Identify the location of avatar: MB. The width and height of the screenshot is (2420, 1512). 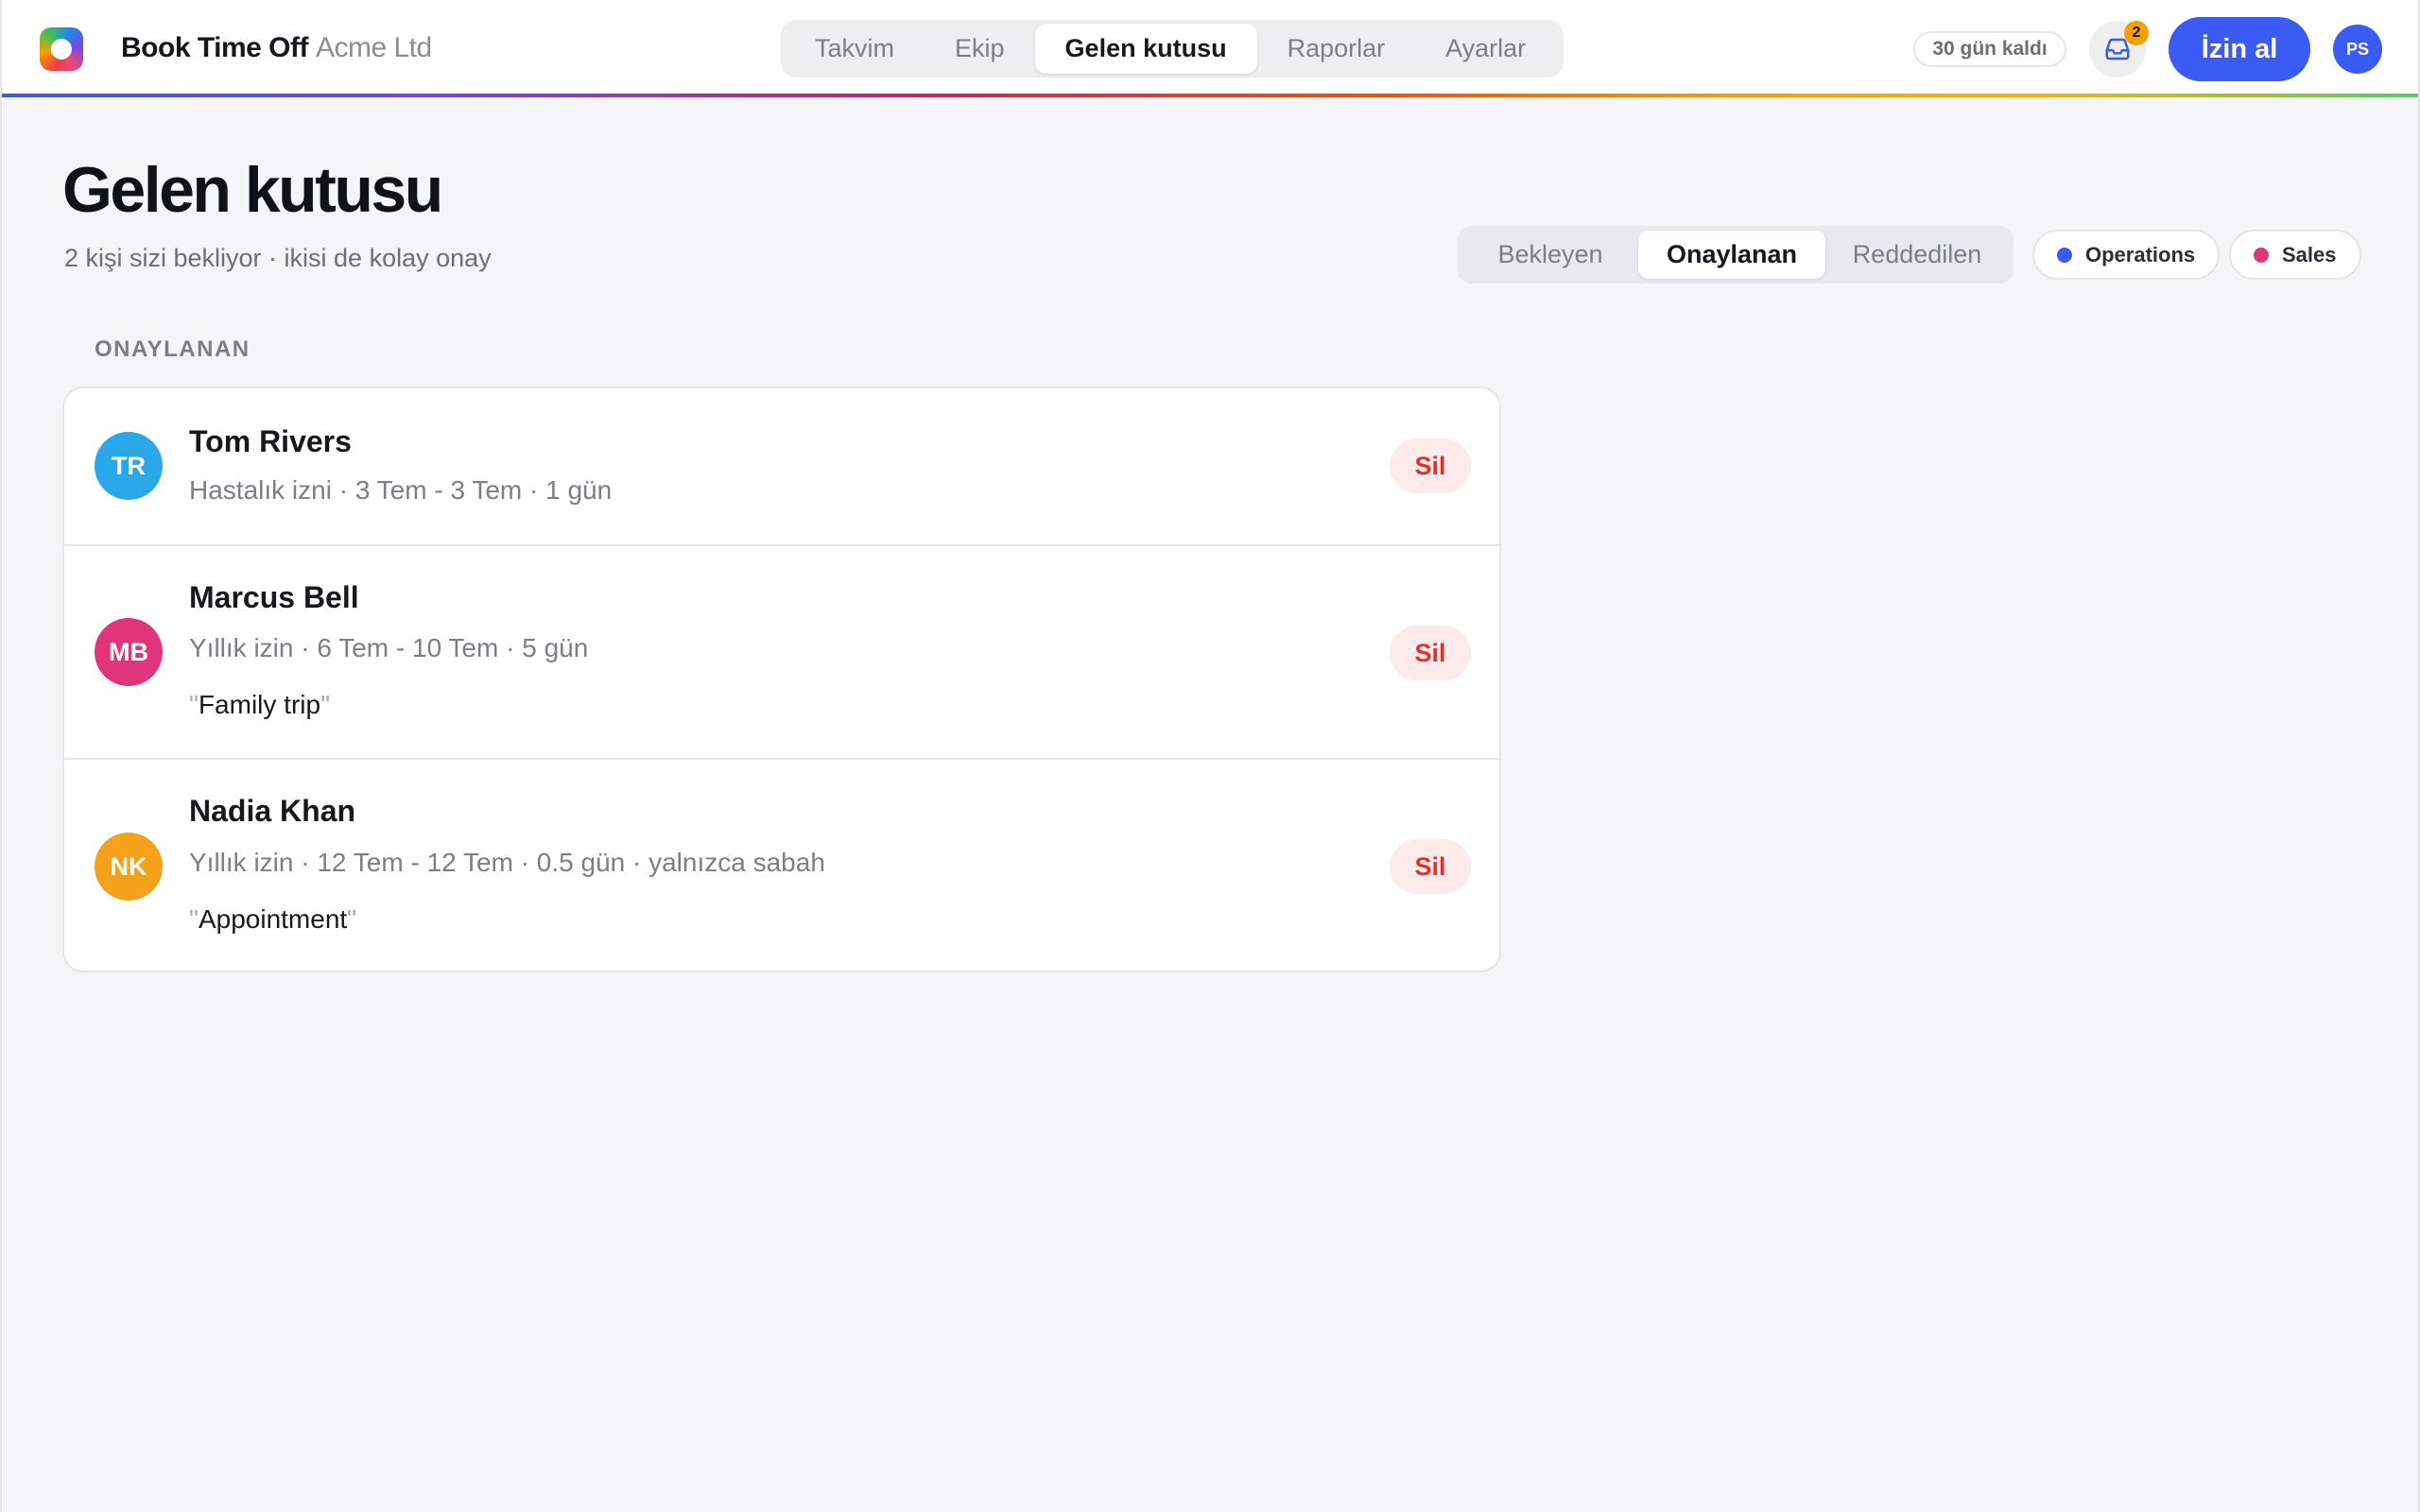
(129, 652).